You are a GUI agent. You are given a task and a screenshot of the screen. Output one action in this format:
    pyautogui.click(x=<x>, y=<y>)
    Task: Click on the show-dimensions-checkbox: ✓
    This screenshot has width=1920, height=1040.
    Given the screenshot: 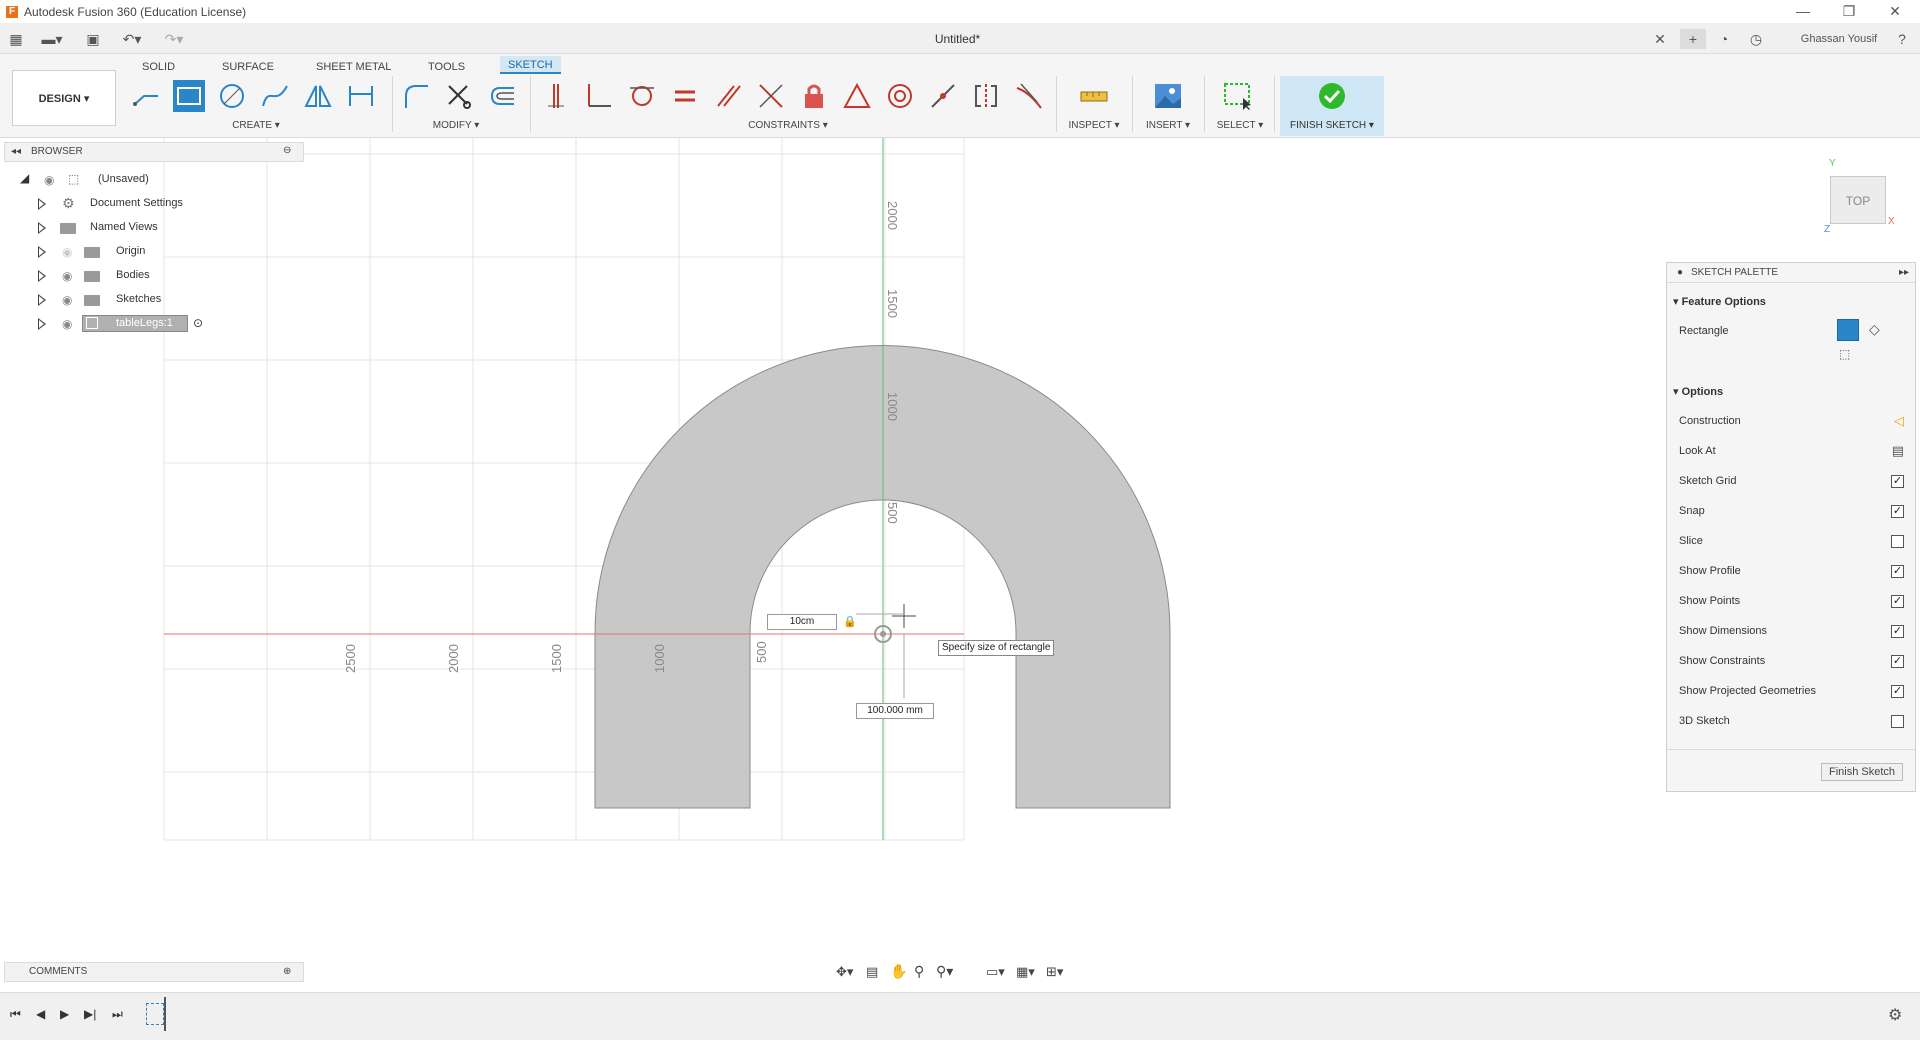 What is the action you would take?
    pyautogui.click(x=1897, y=631)
    